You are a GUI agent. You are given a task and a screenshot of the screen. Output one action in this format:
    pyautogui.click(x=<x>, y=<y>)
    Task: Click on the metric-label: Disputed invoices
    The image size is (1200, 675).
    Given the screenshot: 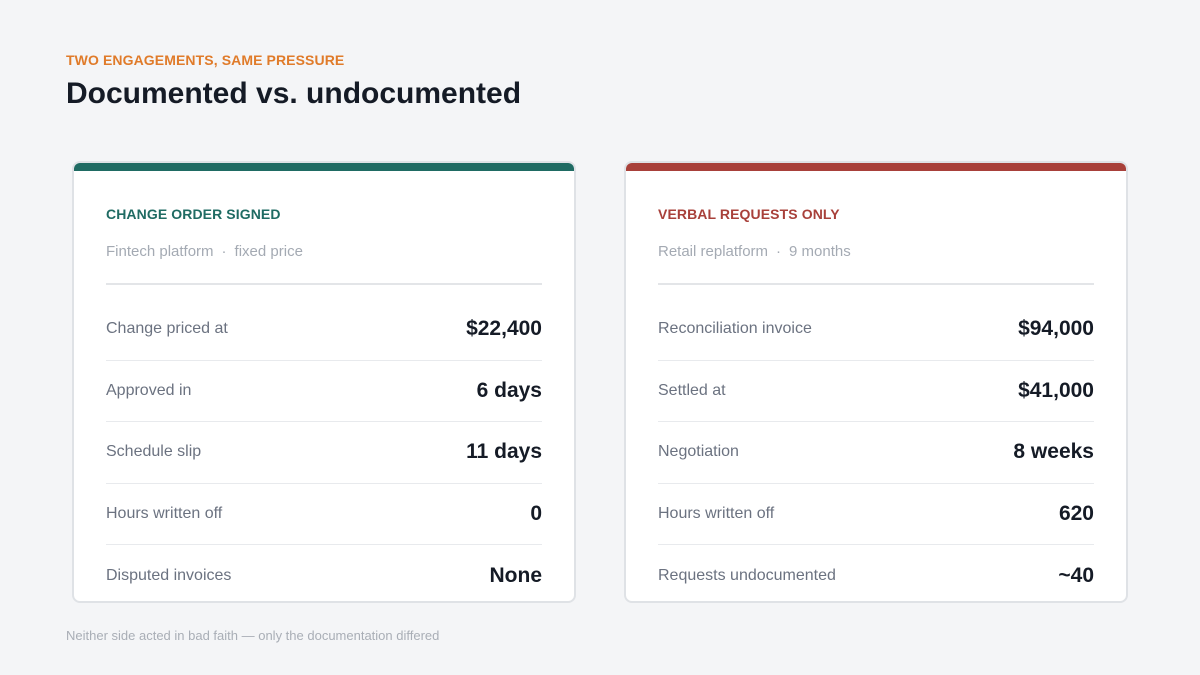 What is the action you would take?
    pyautogui.click(x=169, y=575)
    